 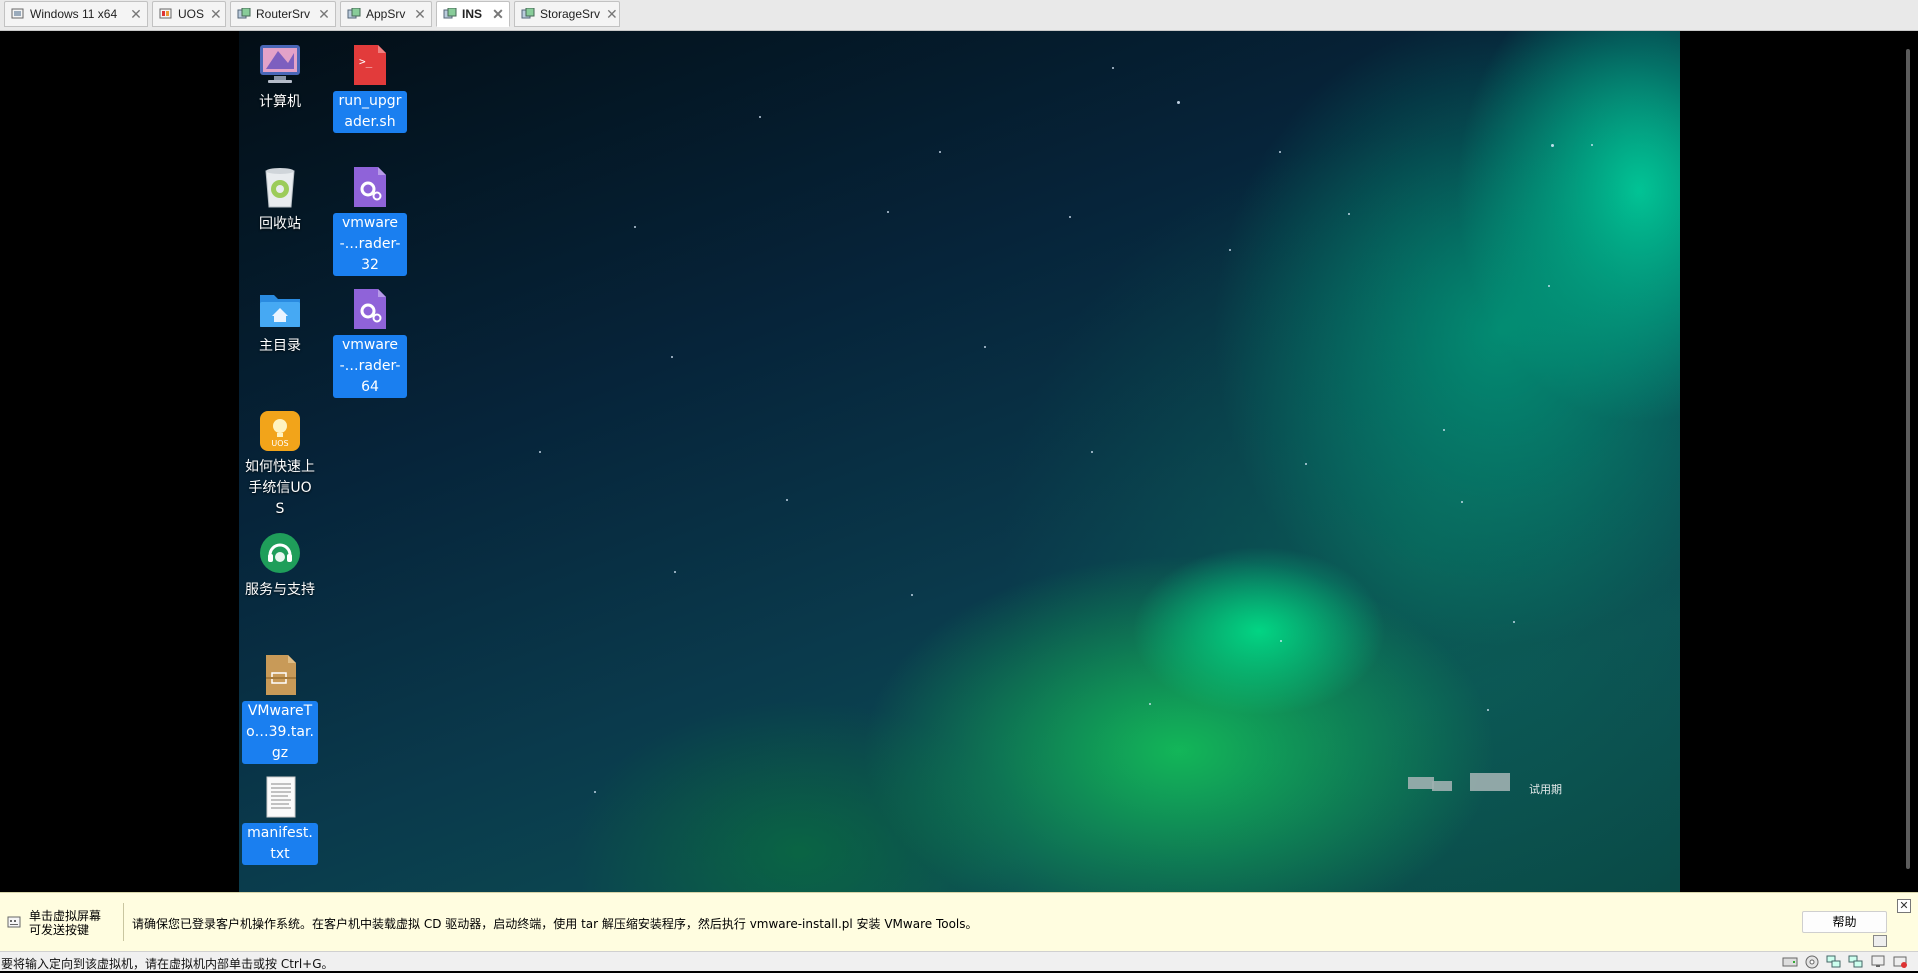 I want to click on icon-label: 主目录, so click(x=280, y=346).